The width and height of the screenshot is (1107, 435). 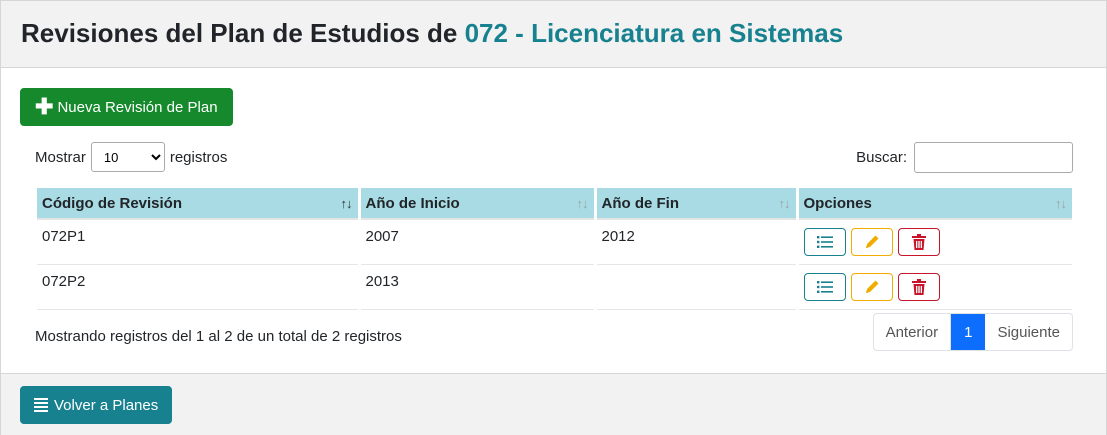 I want to click on plan-name: 072 - Licenciatura en Sistemas, so click(x=654, y=33).